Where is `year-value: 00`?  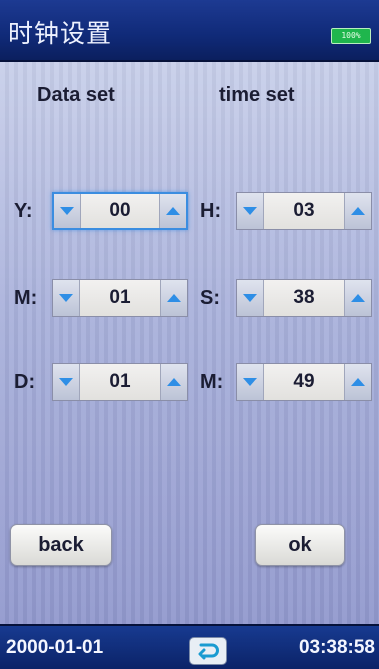 year-value: 00 is located at coordinates (120, 210).